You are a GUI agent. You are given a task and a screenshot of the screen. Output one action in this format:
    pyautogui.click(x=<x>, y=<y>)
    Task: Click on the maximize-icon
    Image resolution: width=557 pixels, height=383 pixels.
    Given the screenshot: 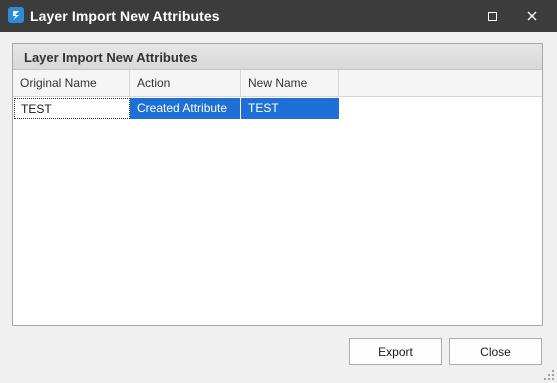 What is the action you would take?
    pyautogui.click(x=492, y=16)
    